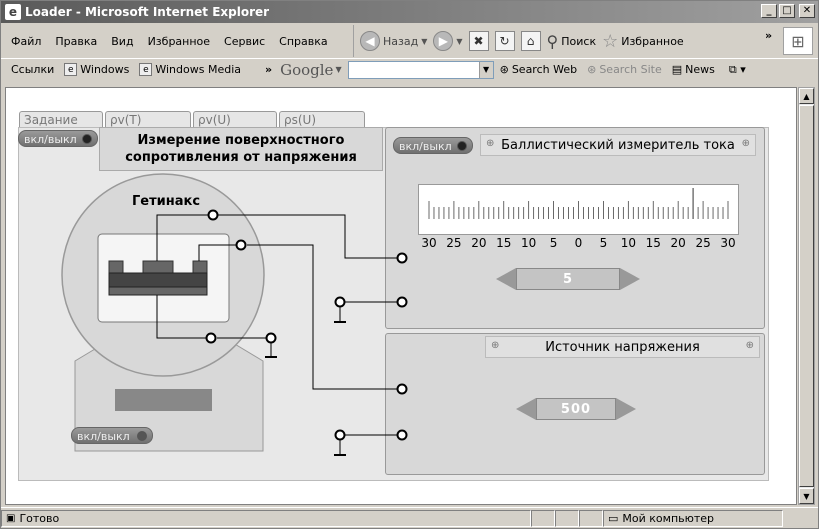 The height and width of the screenshot is (529, 819). What do you see at coordinates (769, 11) in the screenshot?
I see `minimize-button: _` at bounding box center [769, 11].